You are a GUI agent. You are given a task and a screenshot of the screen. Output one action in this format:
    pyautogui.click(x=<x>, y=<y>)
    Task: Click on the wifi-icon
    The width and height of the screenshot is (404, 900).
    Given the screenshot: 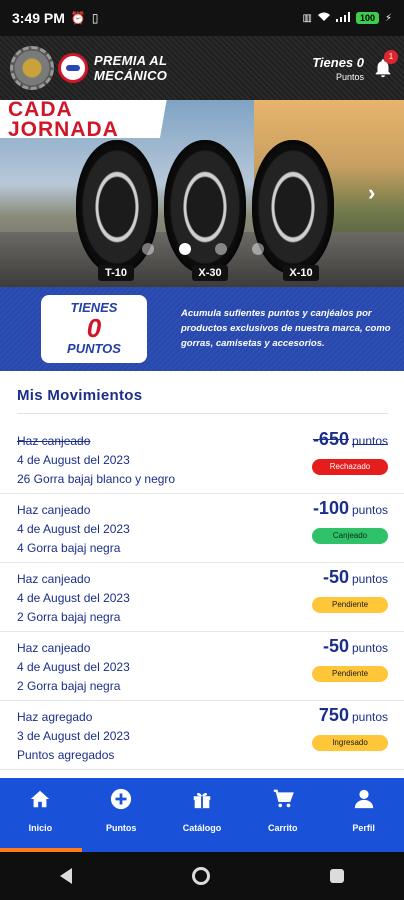 What is the action you would take?
    pyautogui.click(x=323, y=18)
    